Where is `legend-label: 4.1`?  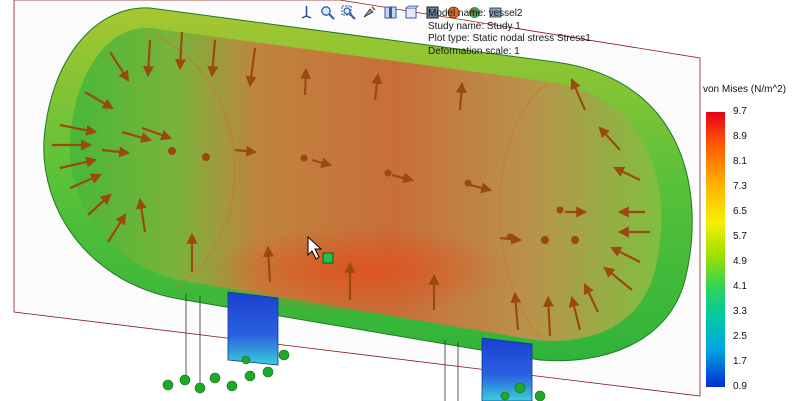 legend-label: 4.1 is located at coordinates (740, 286).